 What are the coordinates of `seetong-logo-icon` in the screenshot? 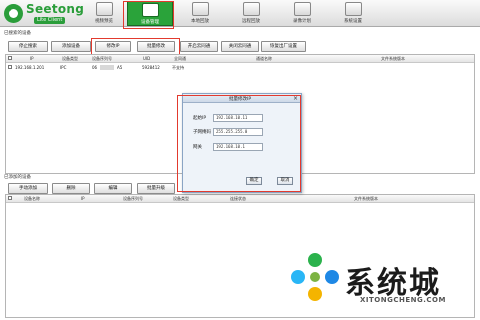 It's located at (13, 13).